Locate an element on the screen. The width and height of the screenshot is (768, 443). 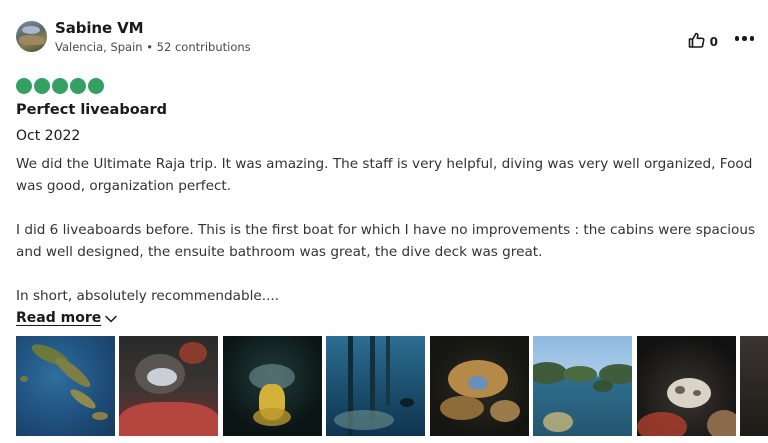
review-photo-partial is located at coordinates (754, 386).